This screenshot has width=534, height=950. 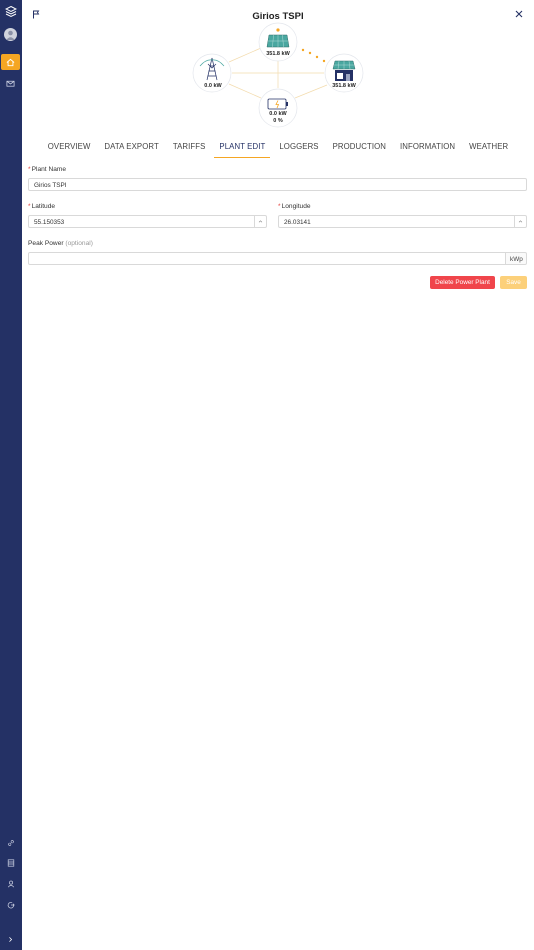 What do you see at coordinates (344, 86) in the screenshot?
I see `home-power-label: 351.8 kW` at bounding box center [344, 86].